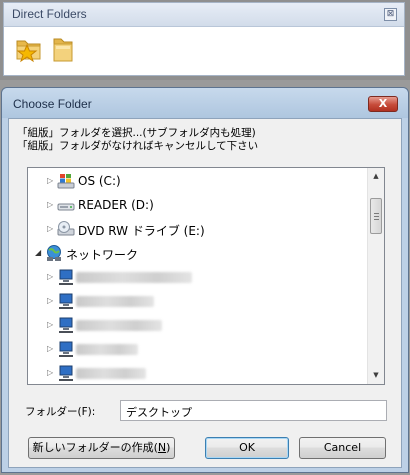  I want to click on direct-folders-close-button: ⊠, so click(390, 14).